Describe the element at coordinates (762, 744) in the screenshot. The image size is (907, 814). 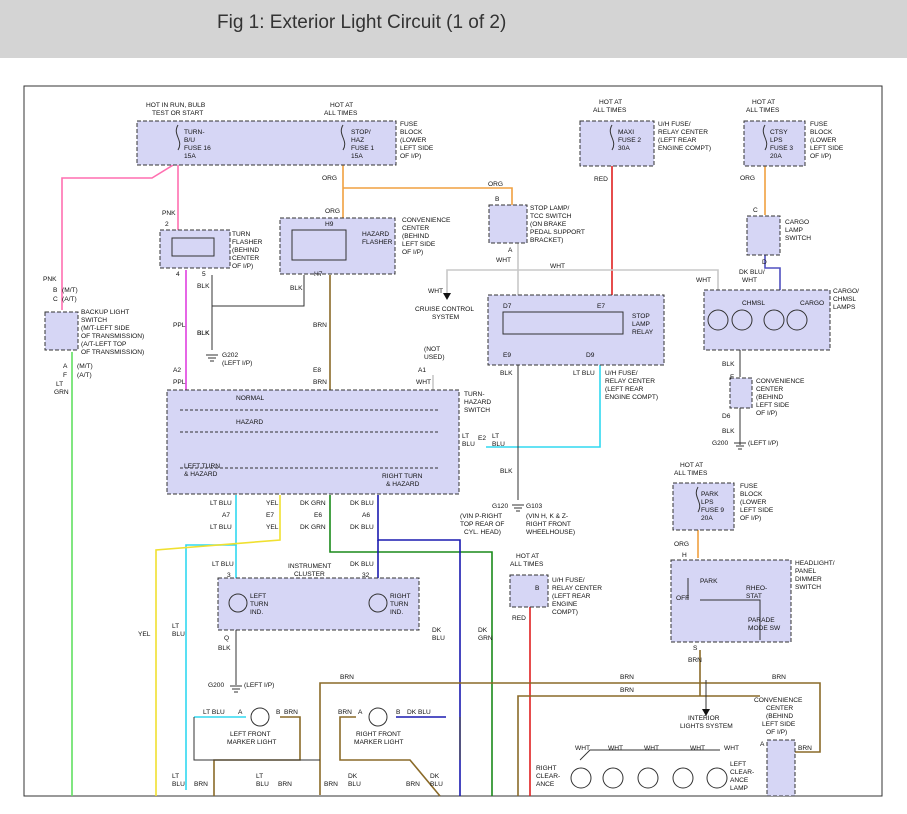
I see `label-pin-a4: A` at that location.